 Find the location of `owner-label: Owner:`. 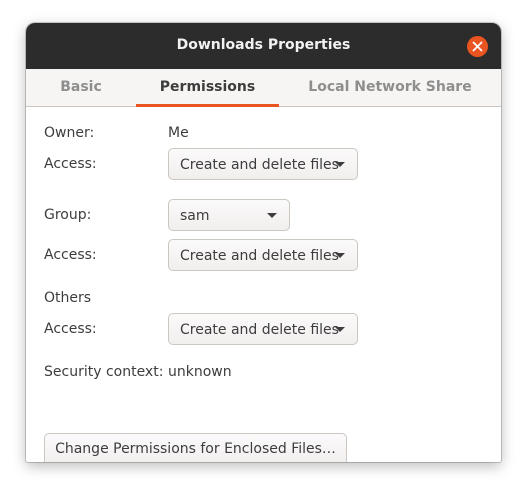

owner-label: Owner: is located at coordinates (69, 133).